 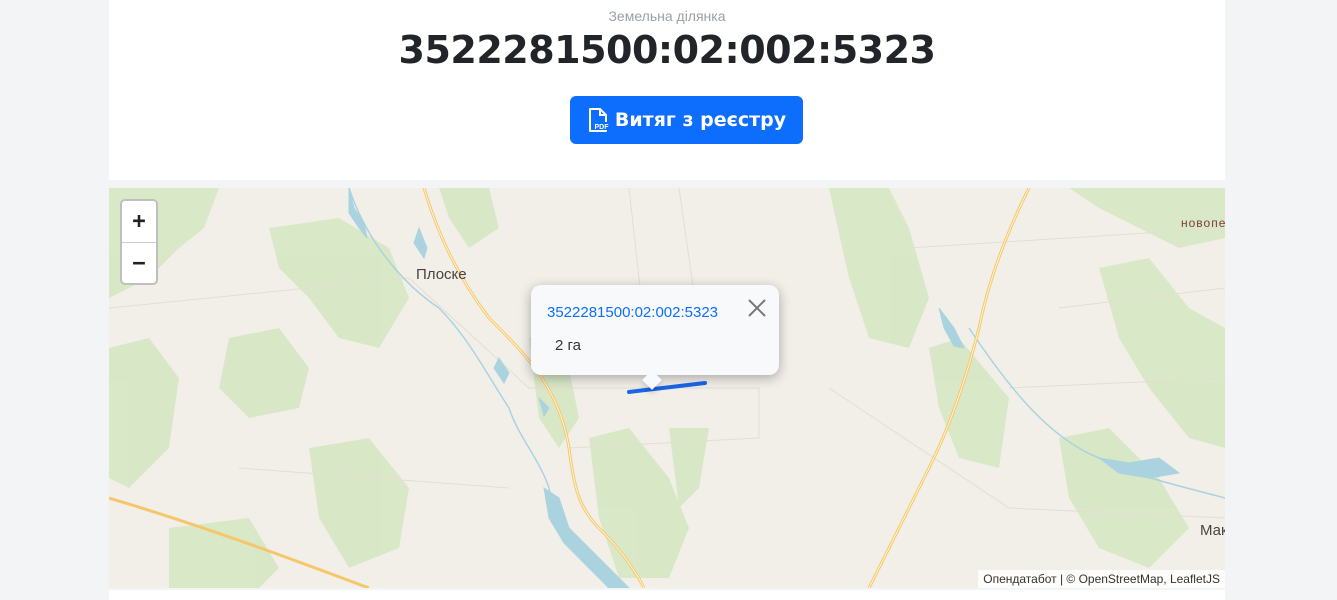 I want to click on close-icon, so click(x=757, y=308).